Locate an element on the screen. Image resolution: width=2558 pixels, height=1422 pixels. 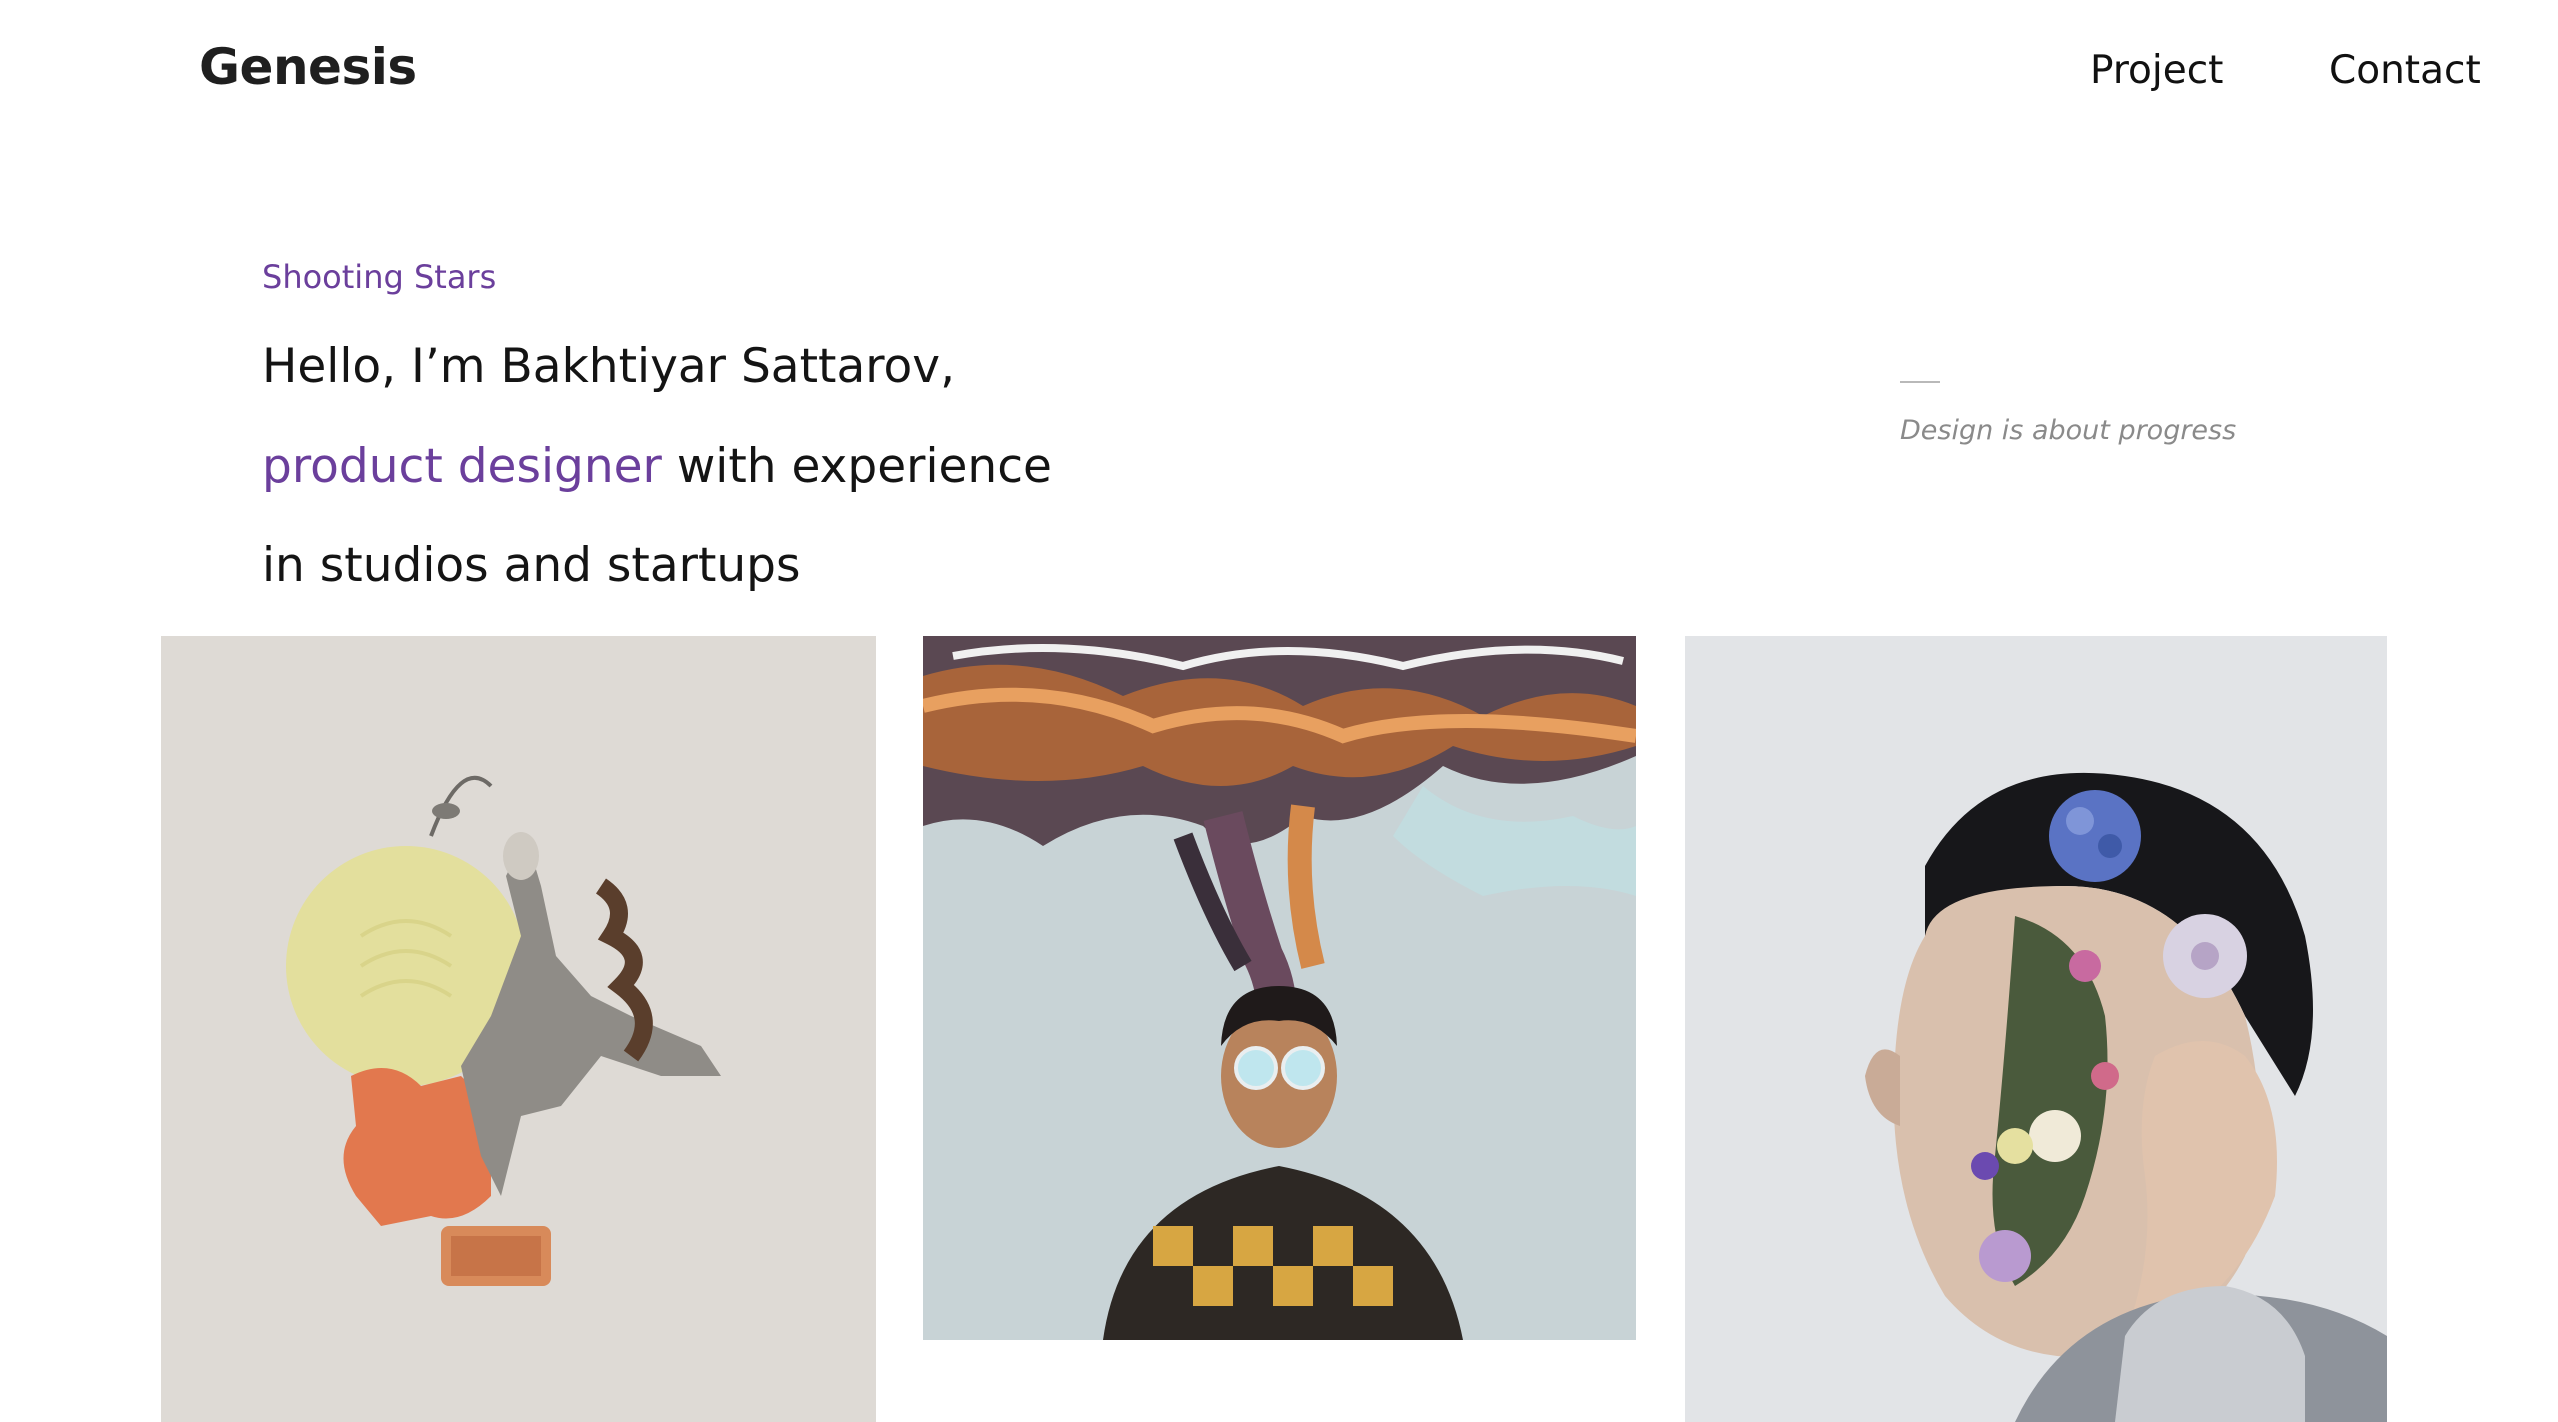
hero-heading-line-2: product designer with experience is located at coordinates (657, 467).